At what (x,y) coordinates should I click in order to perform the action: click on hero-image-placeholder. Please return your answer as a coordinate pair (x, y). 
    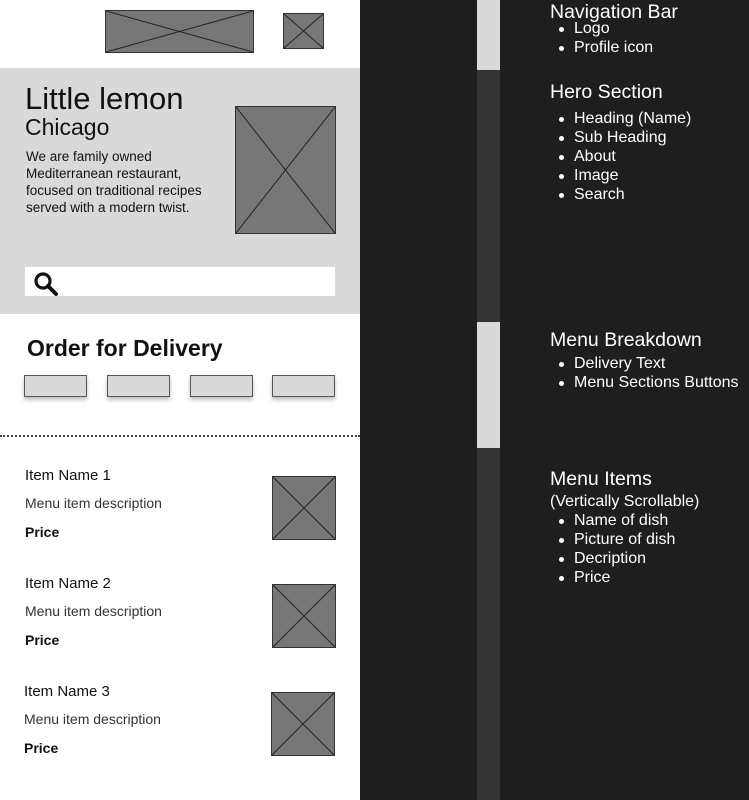
    Looking at the image, I should click on (285, 170).